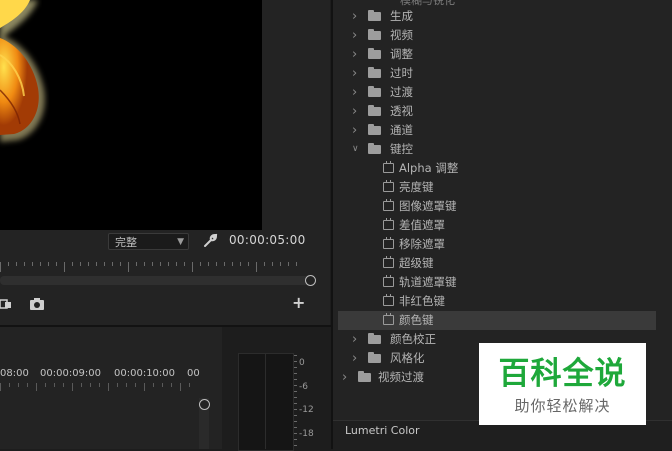 The height and width of the screenshot is (451, 672). I want to click on timeline-ruler, so click(100, 388).